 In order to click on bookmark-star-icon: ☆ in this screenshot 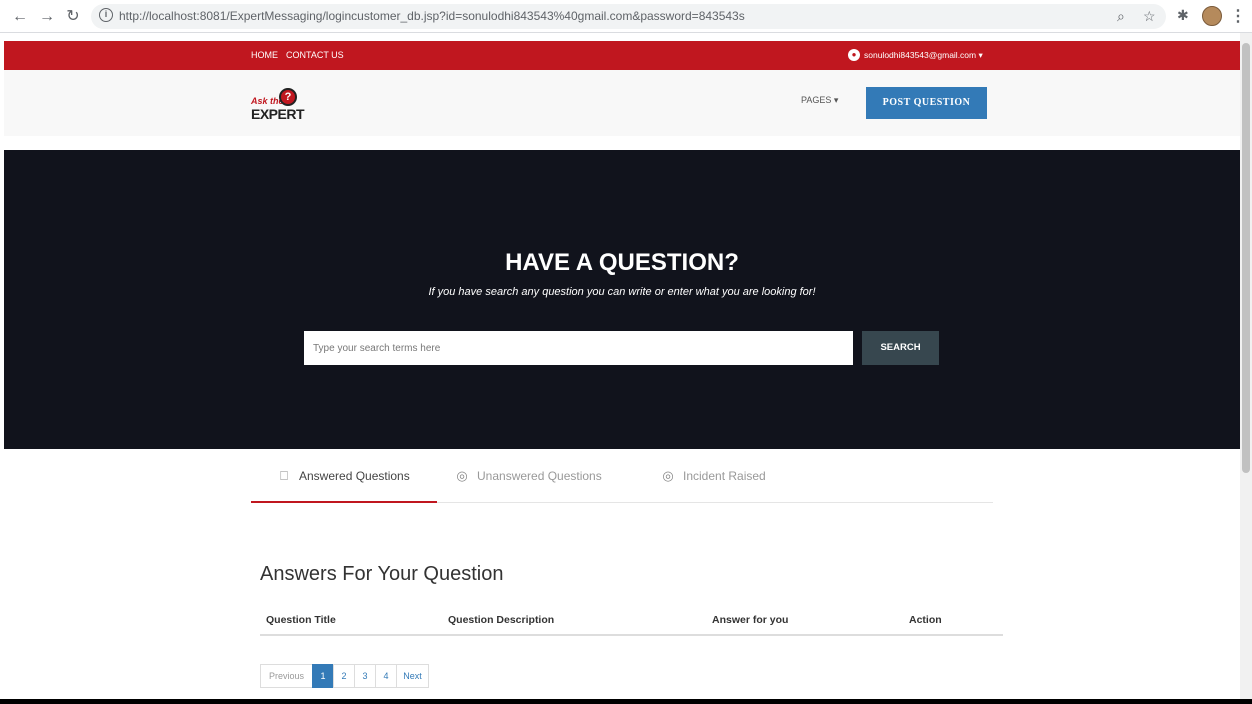, I will do `click(1149, 16)`.